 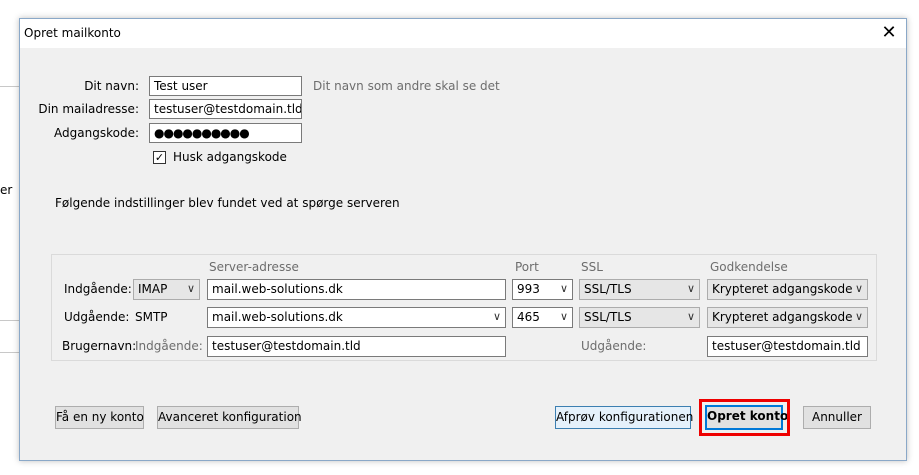 What do you see at coordinates (749, 267) in the screenshot?
I see `column-header-auth: Godkendelse` at bounding box center [749, 267].